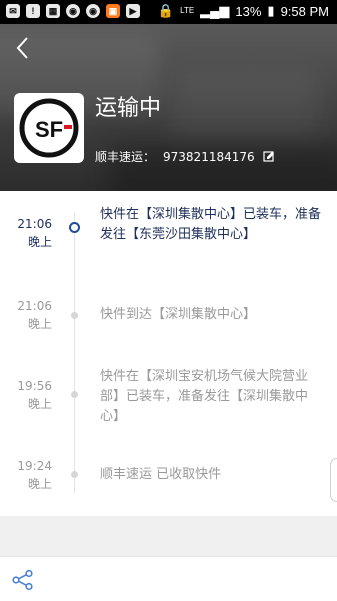 This screenshot has height=601, width=337. Describe the element at coordinates (128, 108) in the screenshot. I see `shipment-status-title: 运输中` at that location.